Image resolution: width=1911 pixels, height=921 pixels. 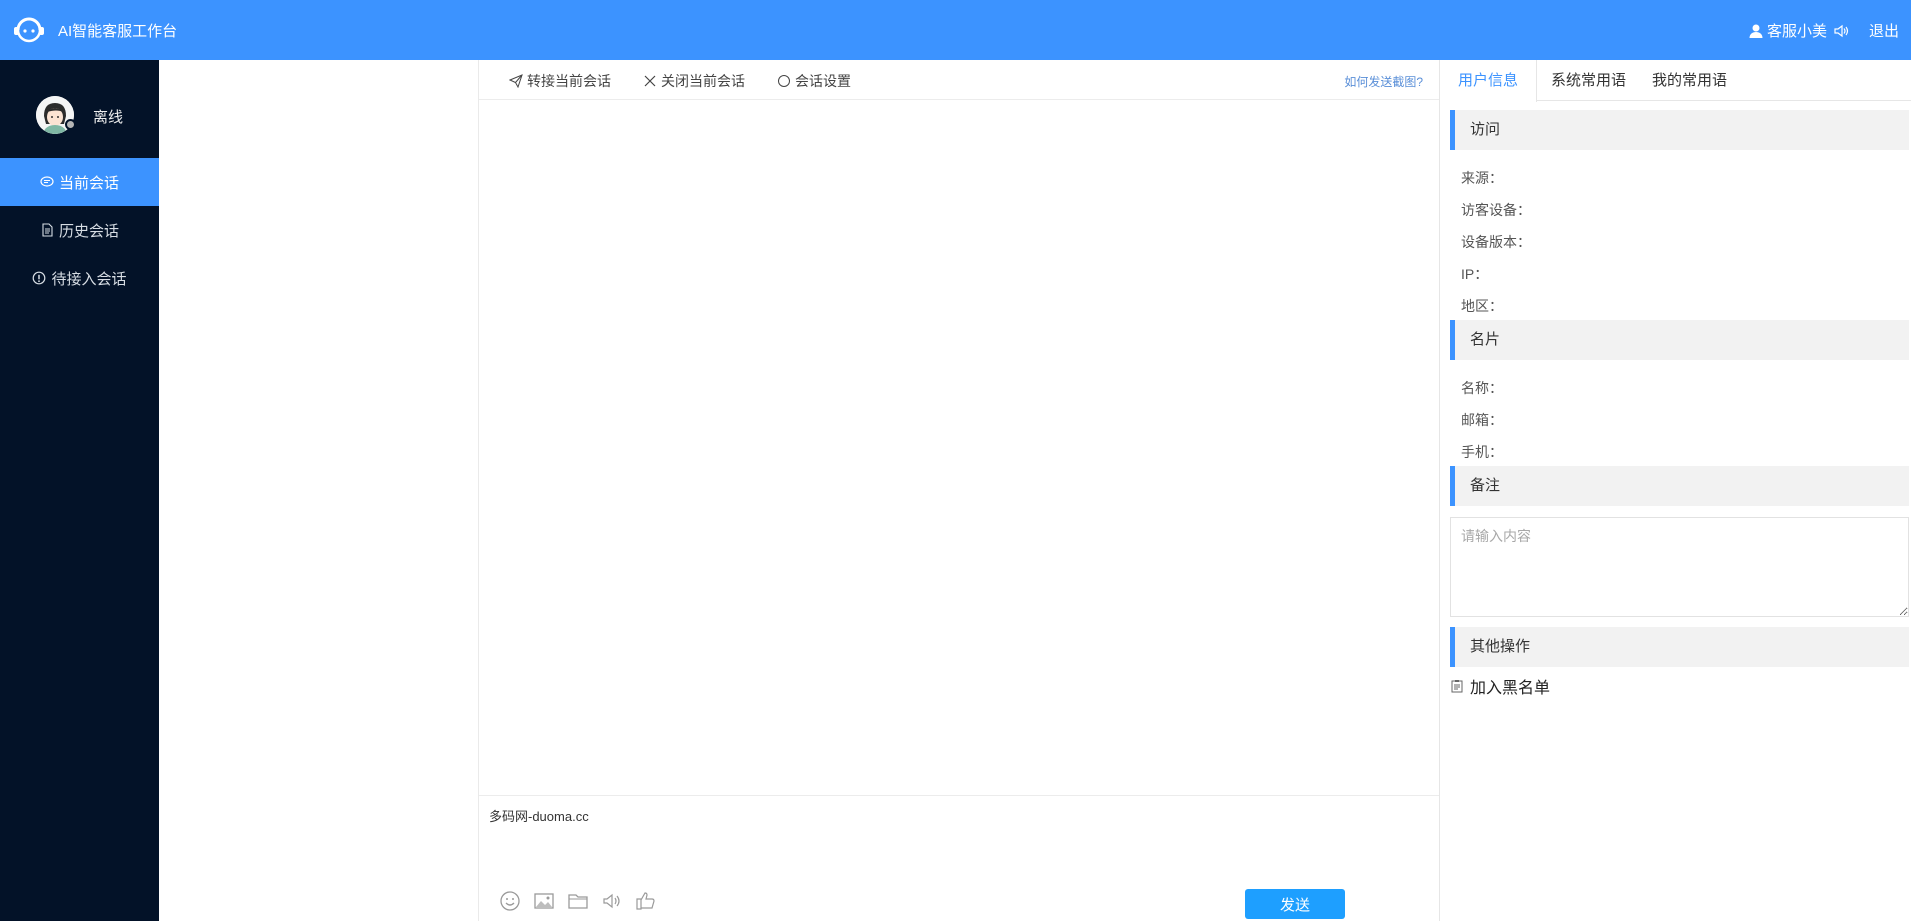 What do you see at coordinates (39, 278) in the screenshot?
I see `info-icon` at bounding box center [39, 278].